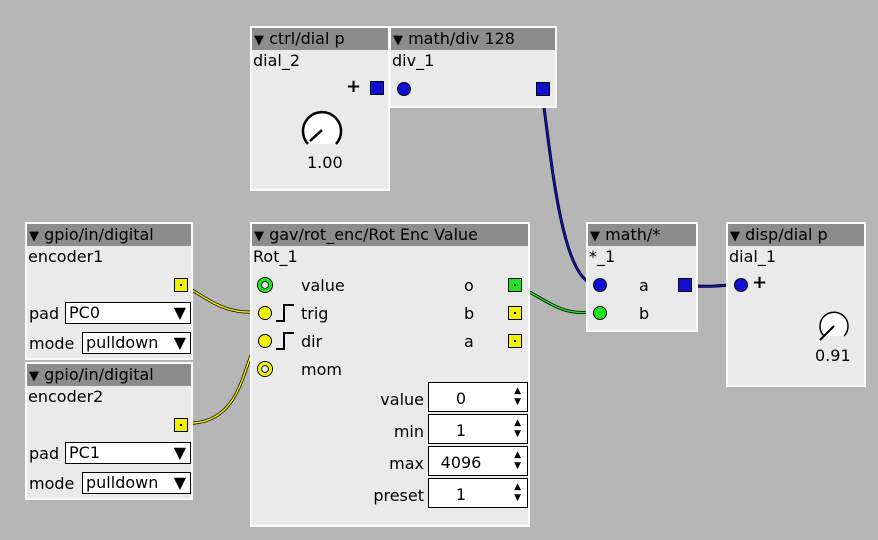 Image resolution: width=878 pixels, height=540 pixels. What do you see at coordinates (128, 453) in the screenshot?
I see `pad-select: PC1 ▼` at bounding box center [128, 453].